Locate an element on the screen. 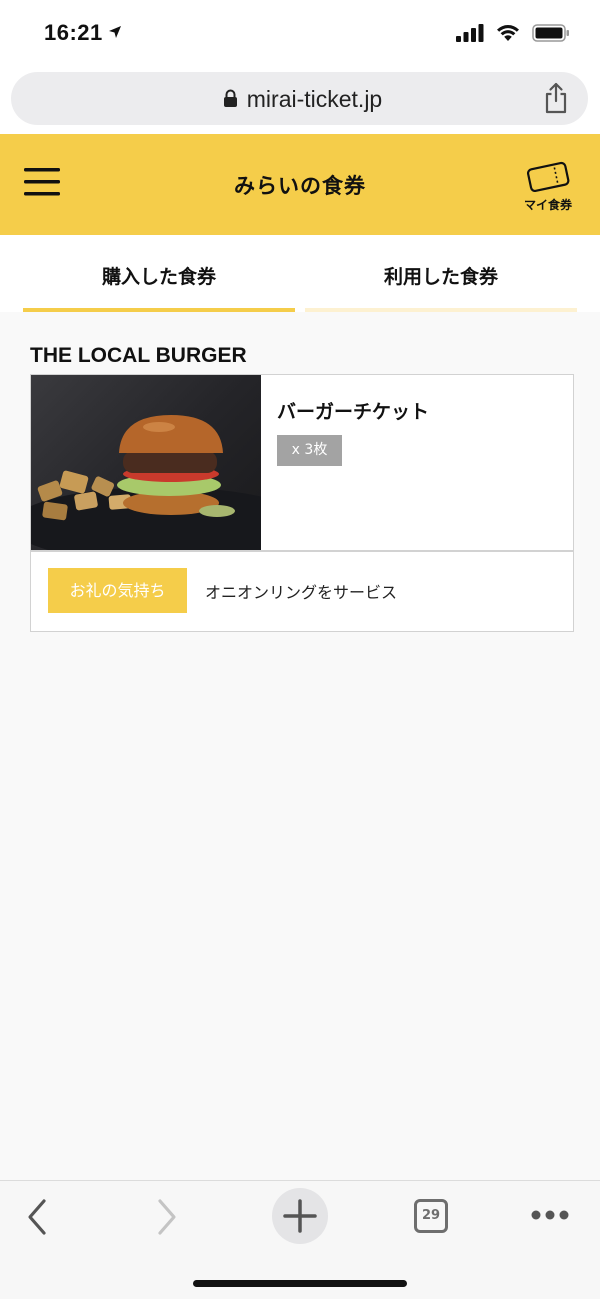 The width and height of the screenshot is (600, 1299). wifi-icon is located at coordinates (508, 33).